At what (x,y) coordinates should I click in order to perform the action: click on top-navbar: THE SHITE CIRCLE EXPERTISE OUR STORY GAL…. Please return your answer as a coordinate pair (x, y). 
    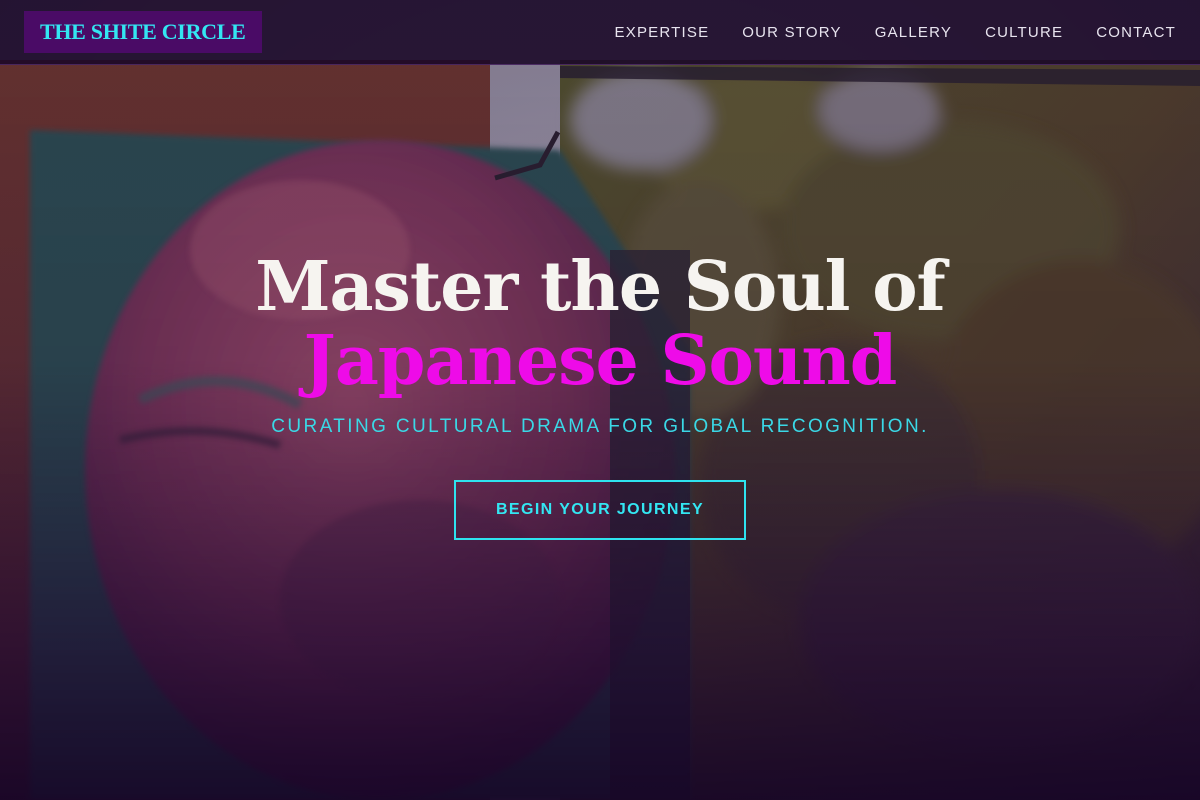
    Looking at the image, I should click on (600, 32).